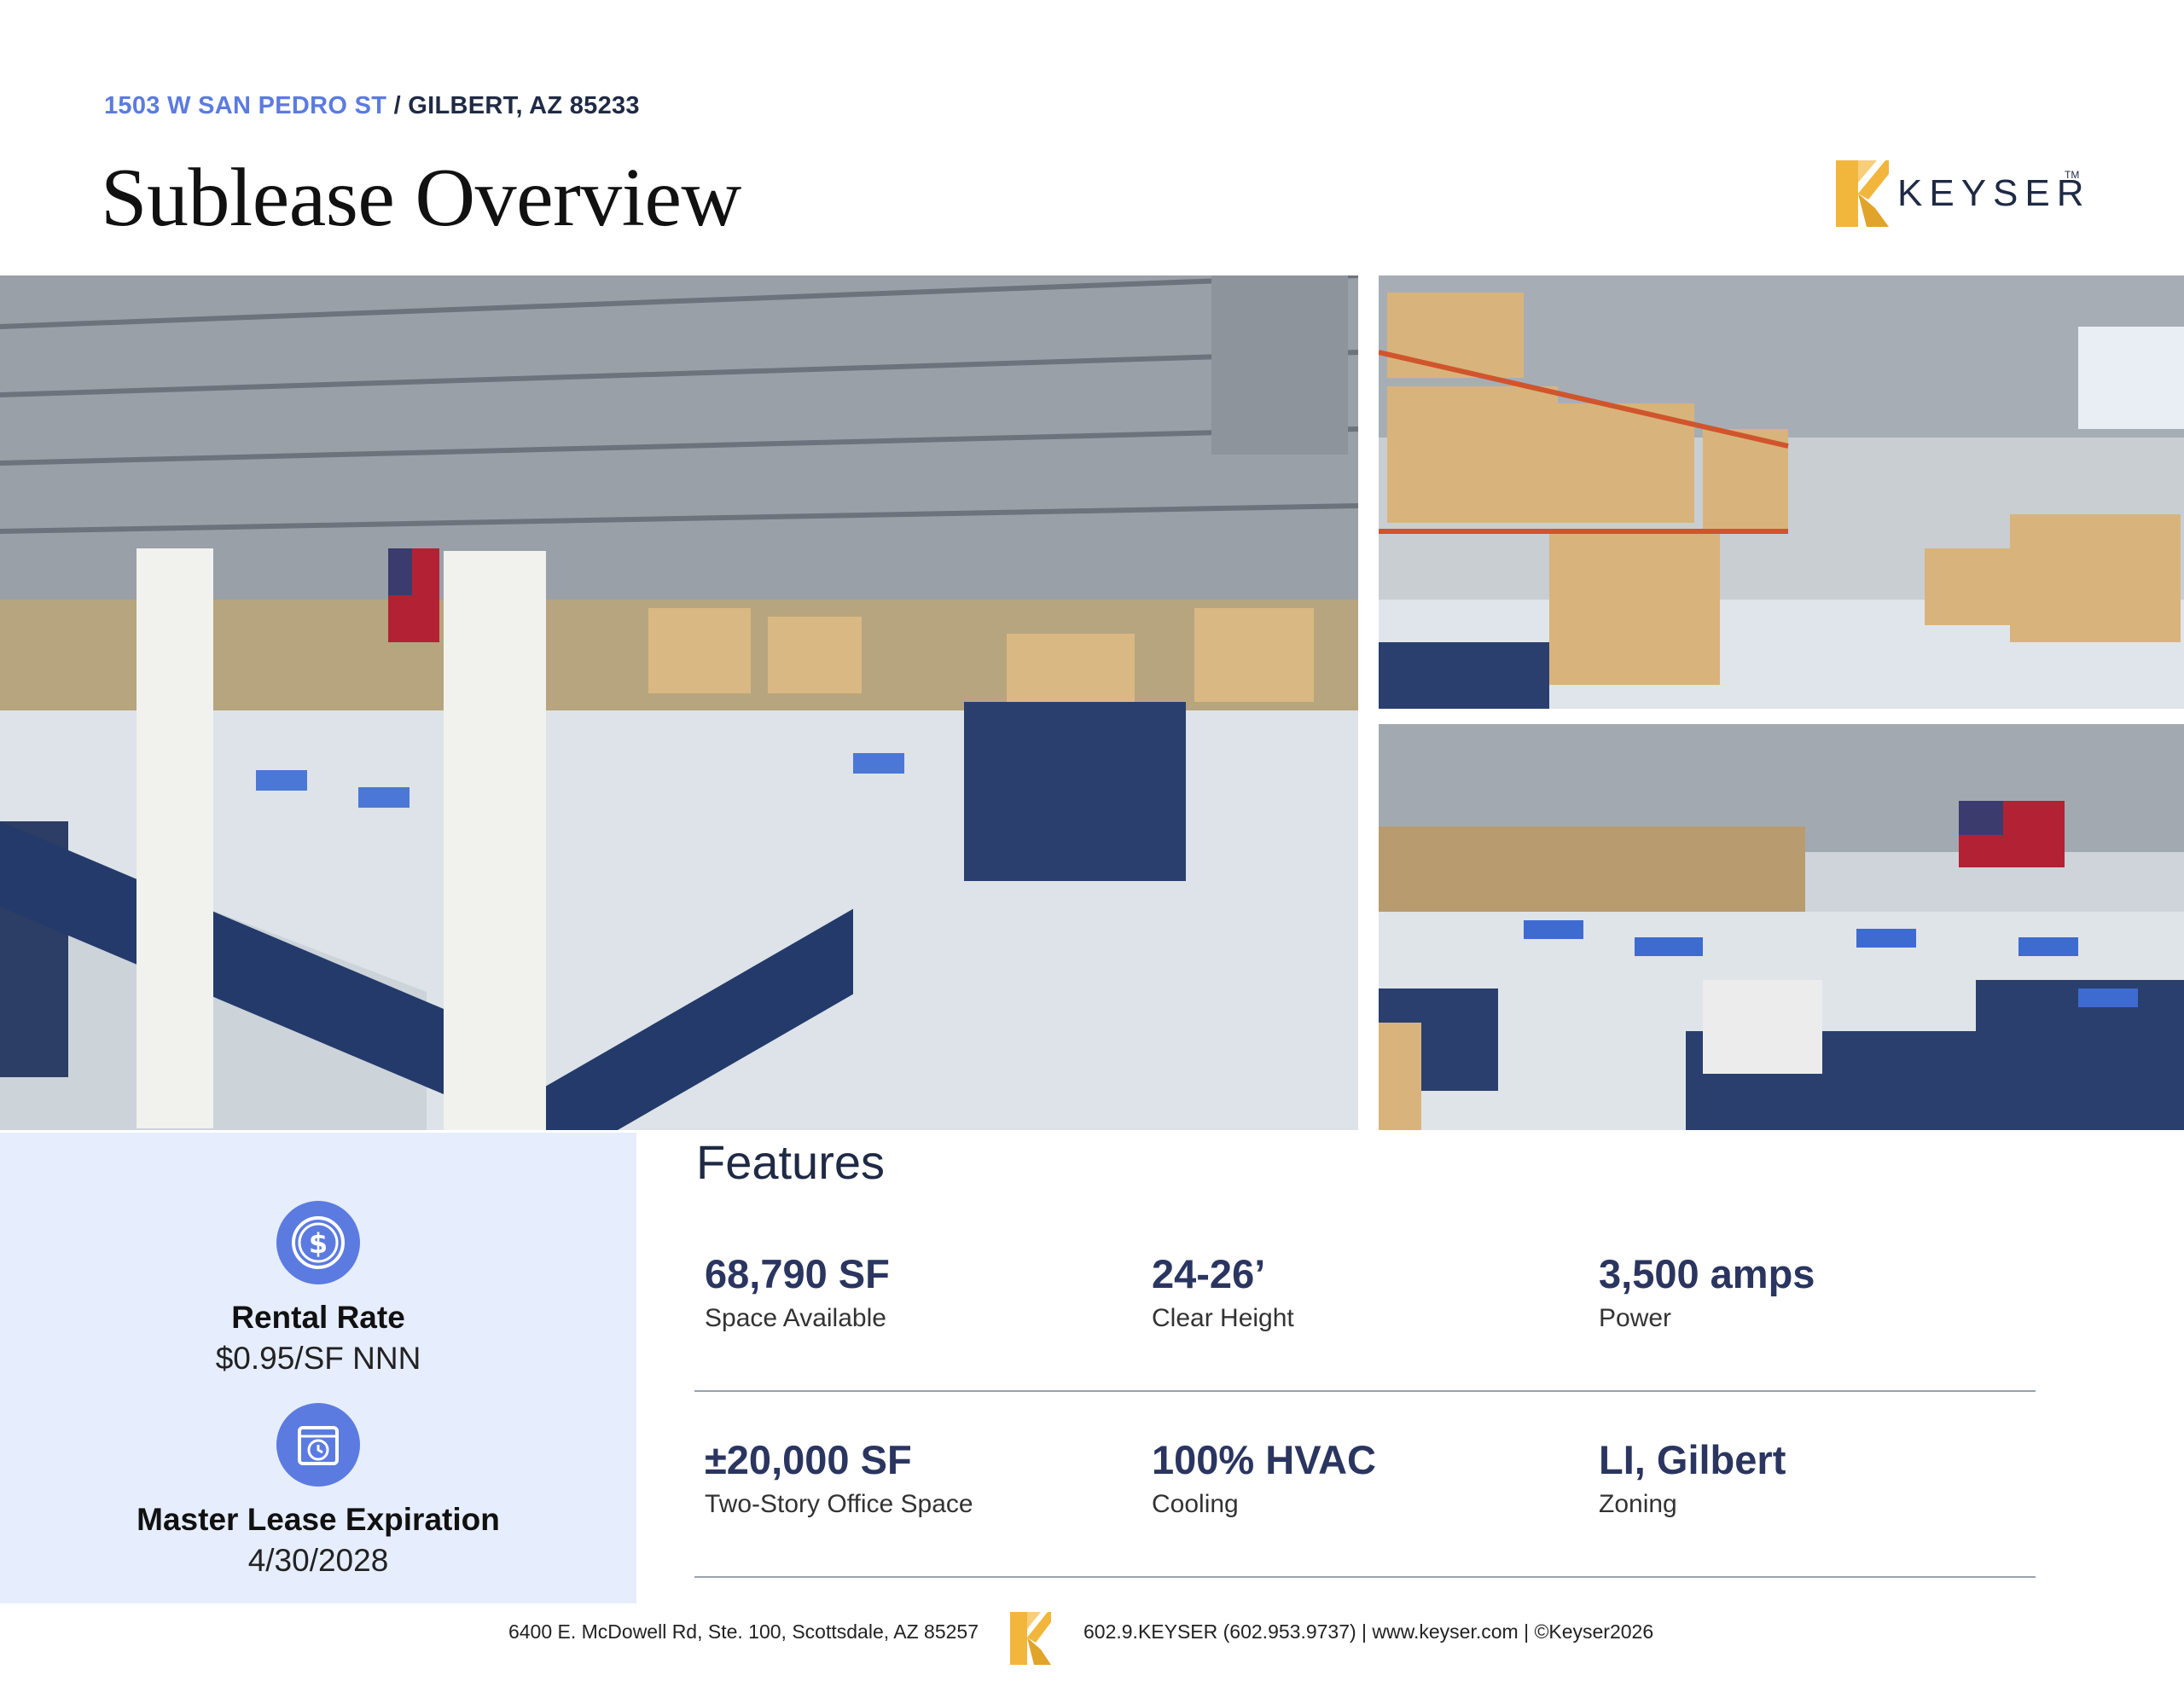 This screenshot has height=1687, width=2184. I want to click on feature-office-space: ±20,000 SF Two-Story Office Space, so click(839, 1477).